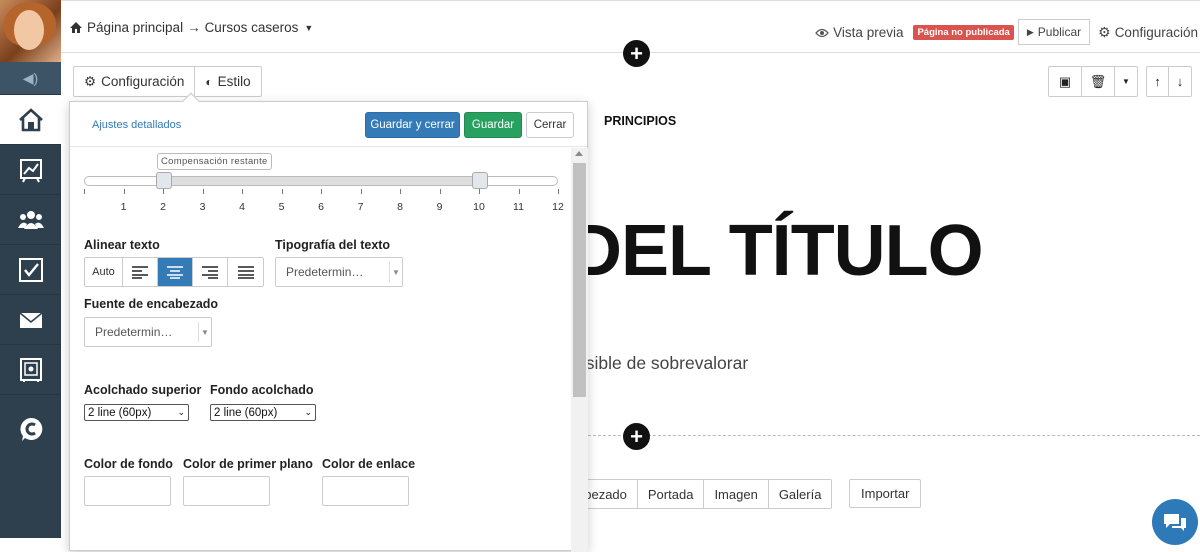 The image size is (1200, 552). I want to click on align-text-label: Alinear texto, so click(122, 245).